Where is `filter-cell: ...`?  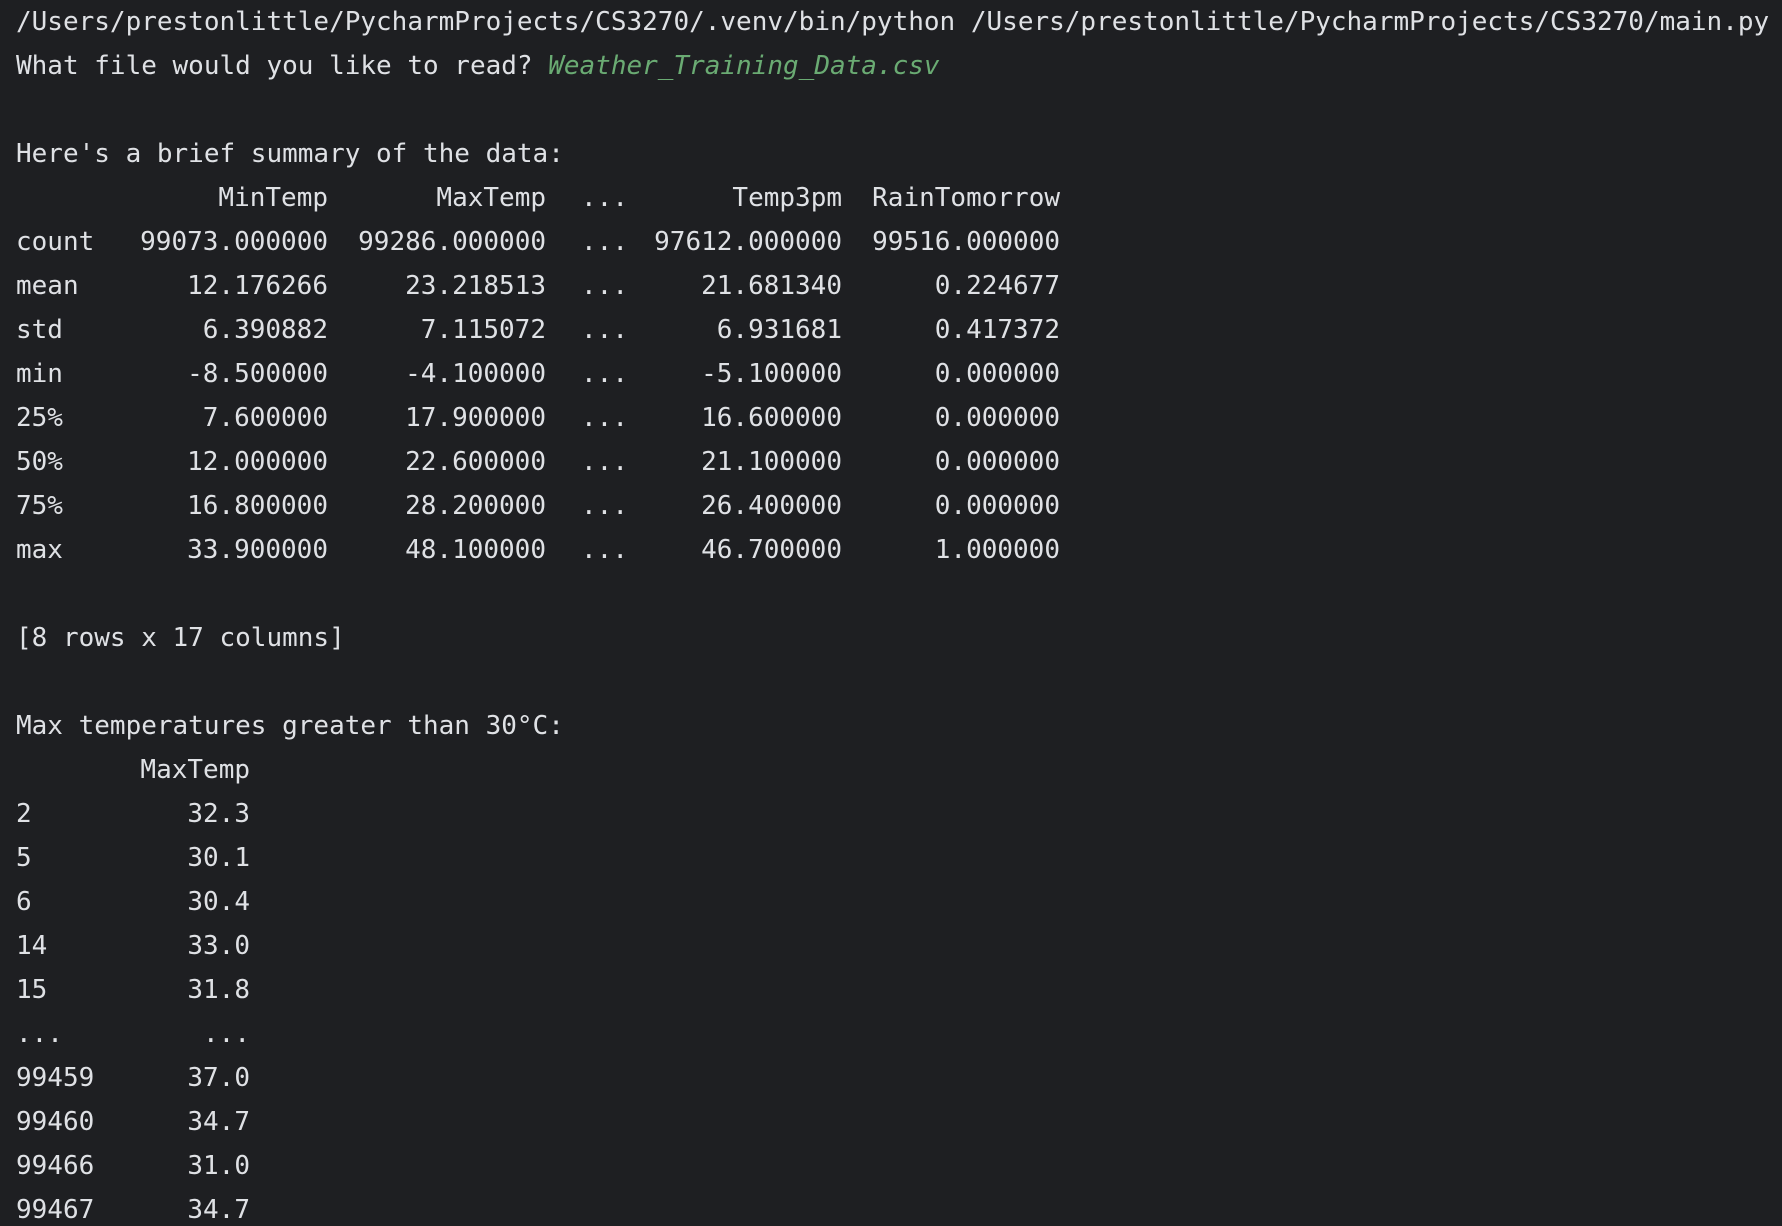
filter-cell: ... is located at coordinates (226, 1034).